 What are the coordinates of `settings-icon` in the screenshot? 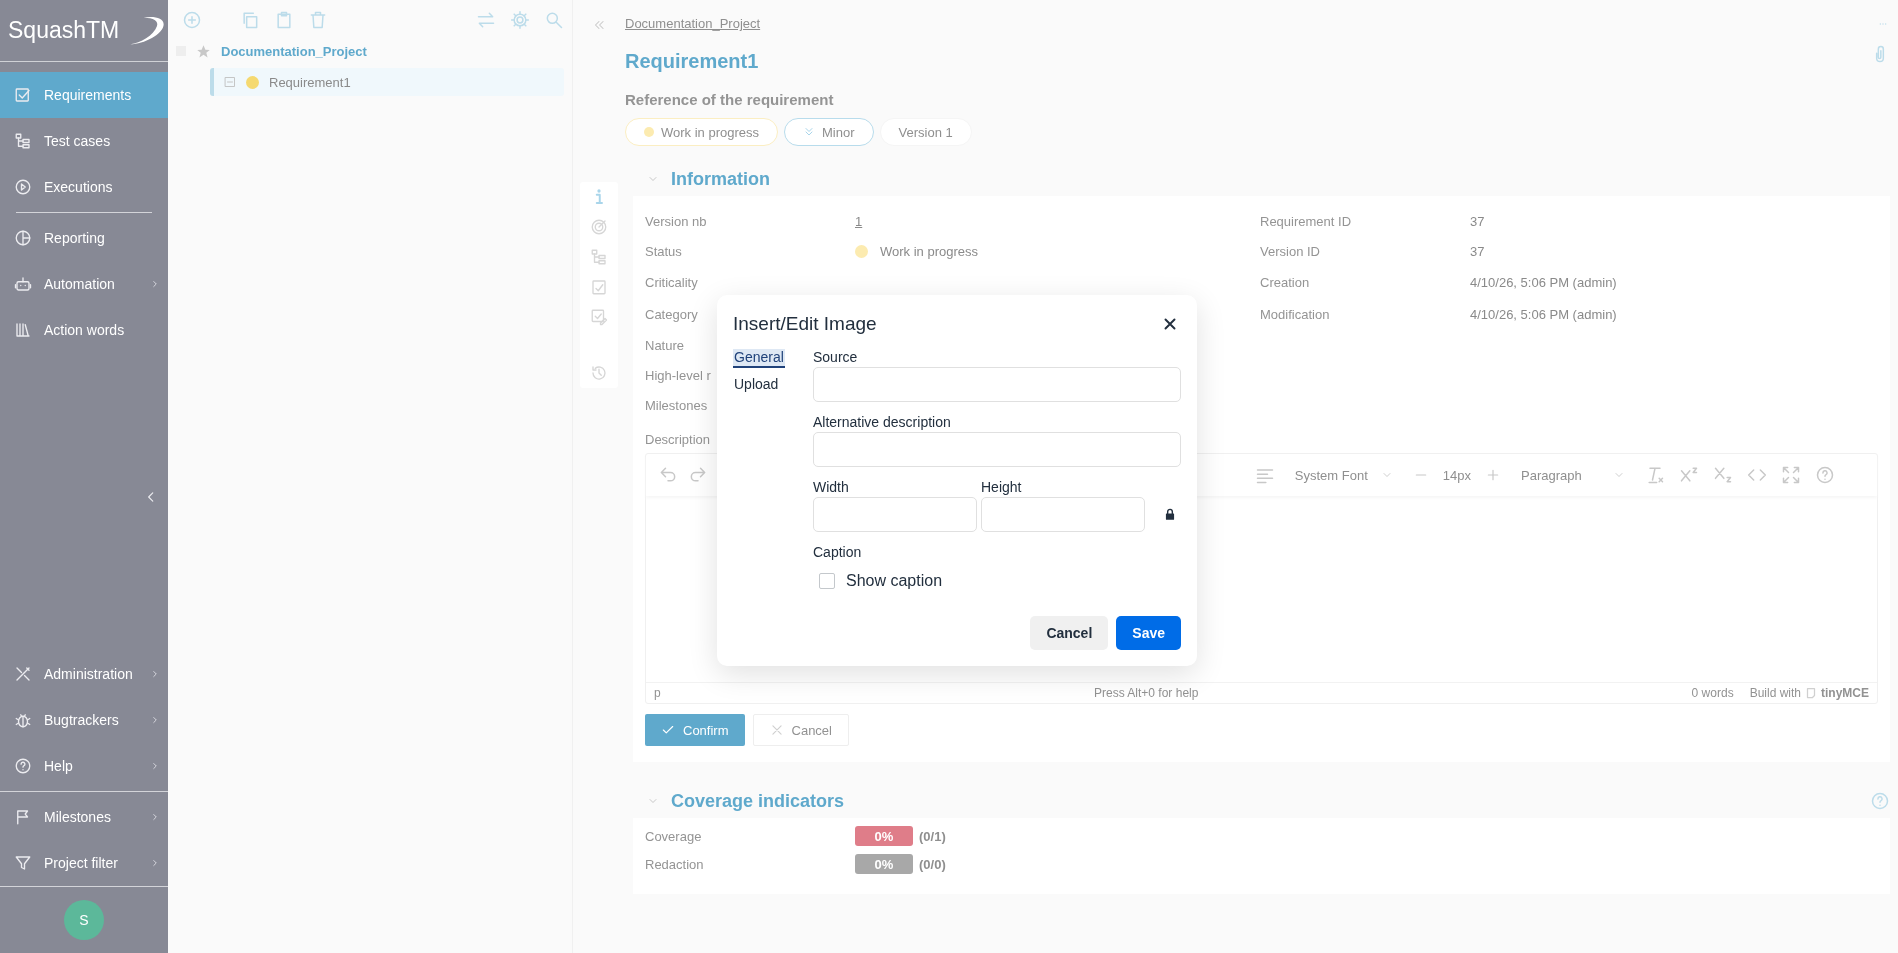 It's located at (520, 20).